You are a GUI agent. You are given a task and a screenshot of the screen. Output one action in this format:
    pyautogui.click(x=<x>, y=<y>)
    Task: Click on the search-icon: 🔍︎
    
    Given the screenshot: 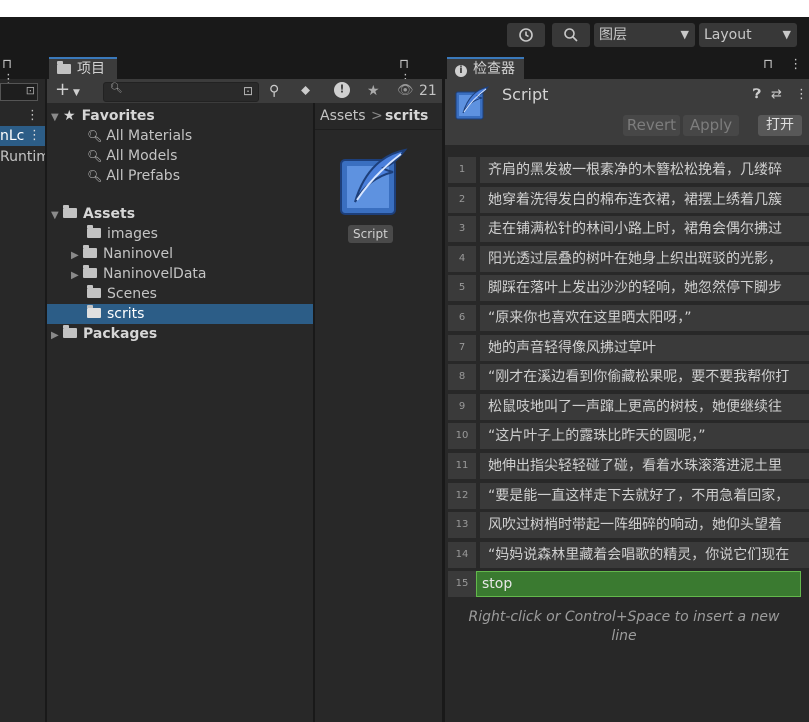 What is the action you would take?
    pyautogui.click(x=116, y=88)
    